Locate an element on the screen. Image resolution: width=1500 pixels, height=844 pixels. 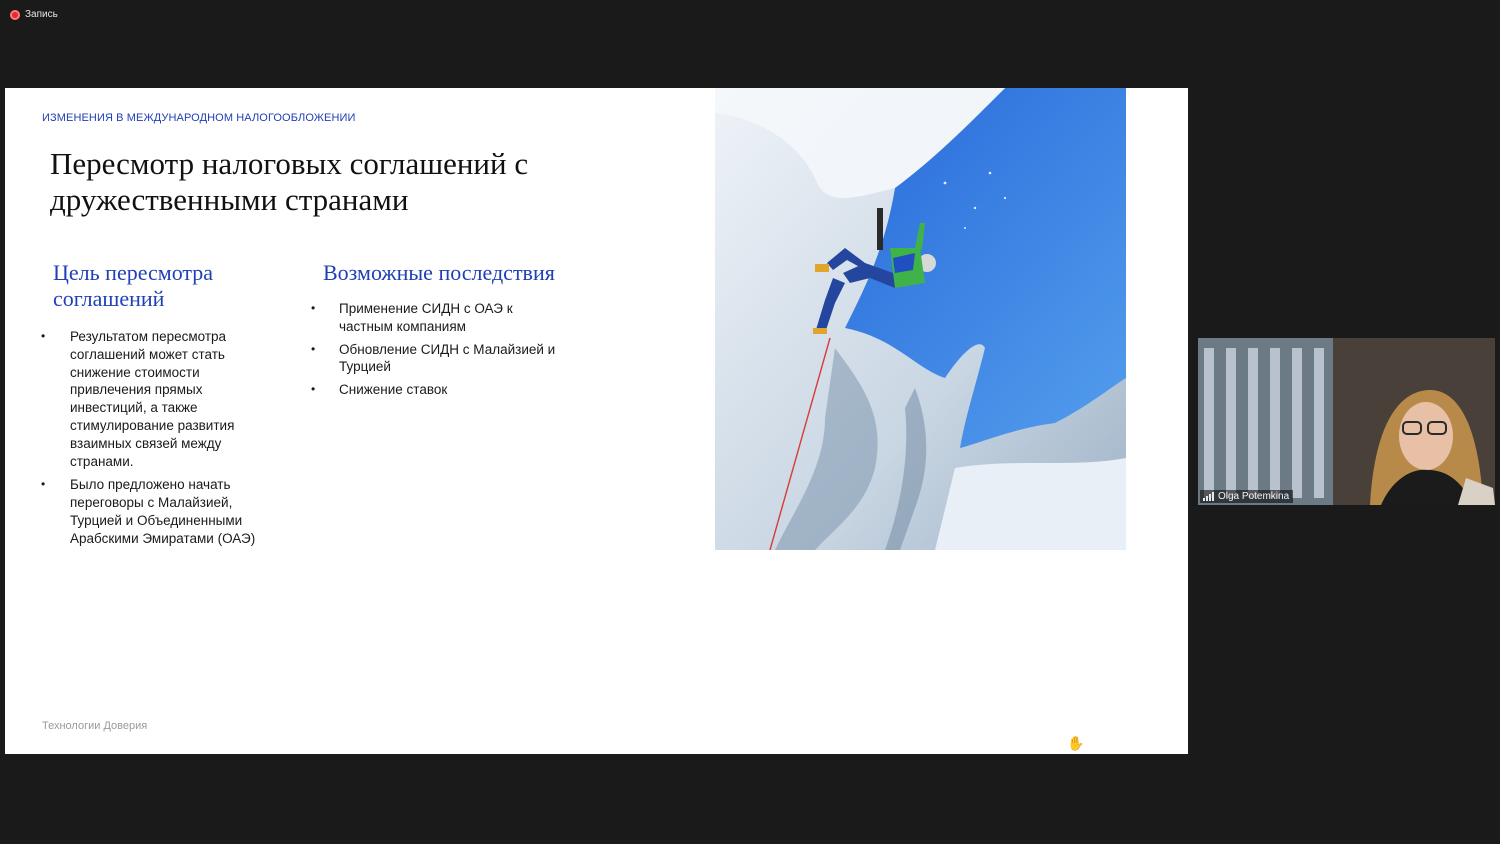
participant-name-tag: Olga Potemkina is located at coordinates (1247, 496).